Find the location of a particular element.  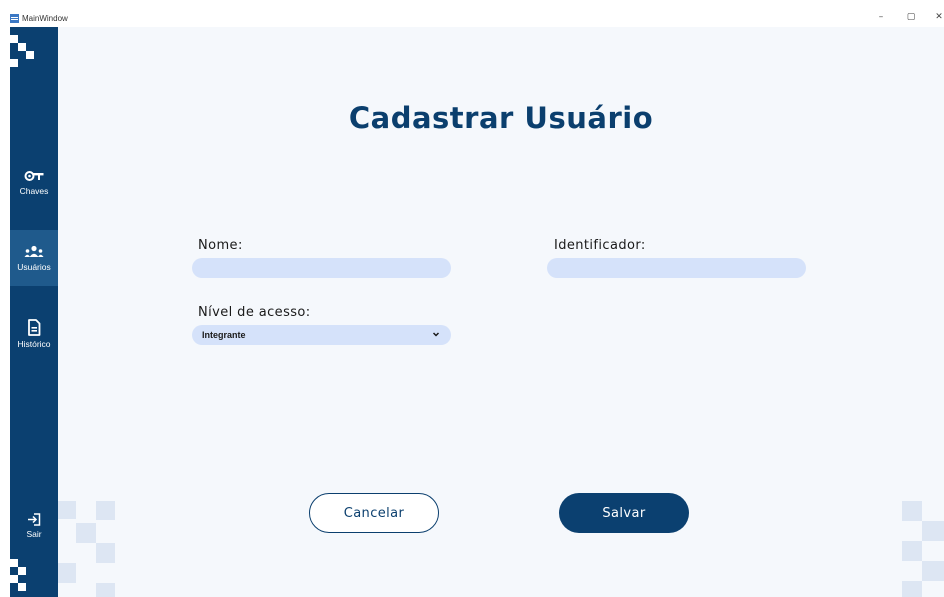

title-bar: MainWindow – ▢ ✕ is located at coordinates (472, 13).